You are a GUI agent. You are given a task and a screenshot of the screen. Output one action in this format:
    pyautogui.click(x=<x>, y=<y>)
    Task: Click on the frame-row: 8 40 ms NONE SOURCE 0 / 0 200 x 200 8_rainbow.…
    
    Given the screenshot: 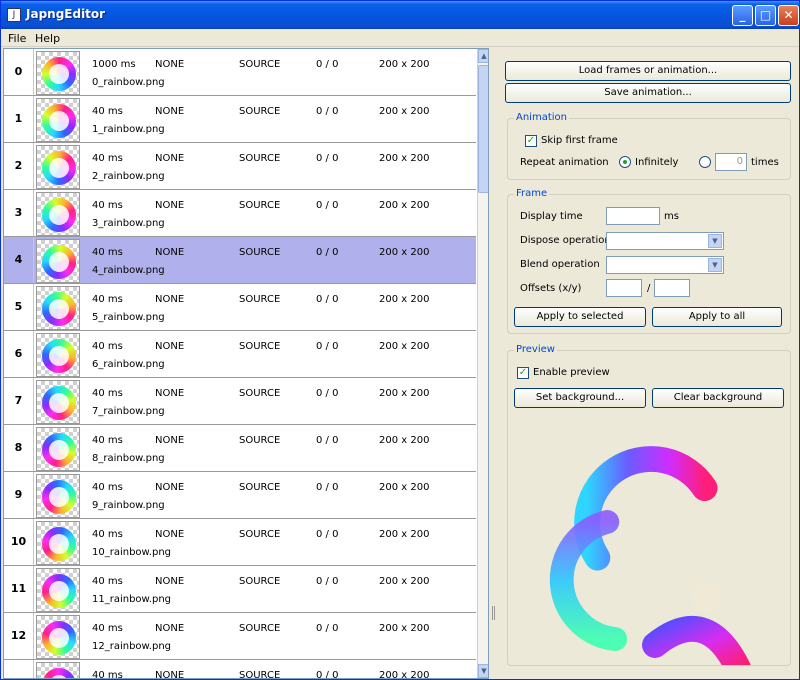 What is the action you would take?
    pyautogui.click(x=240, y=448)
    